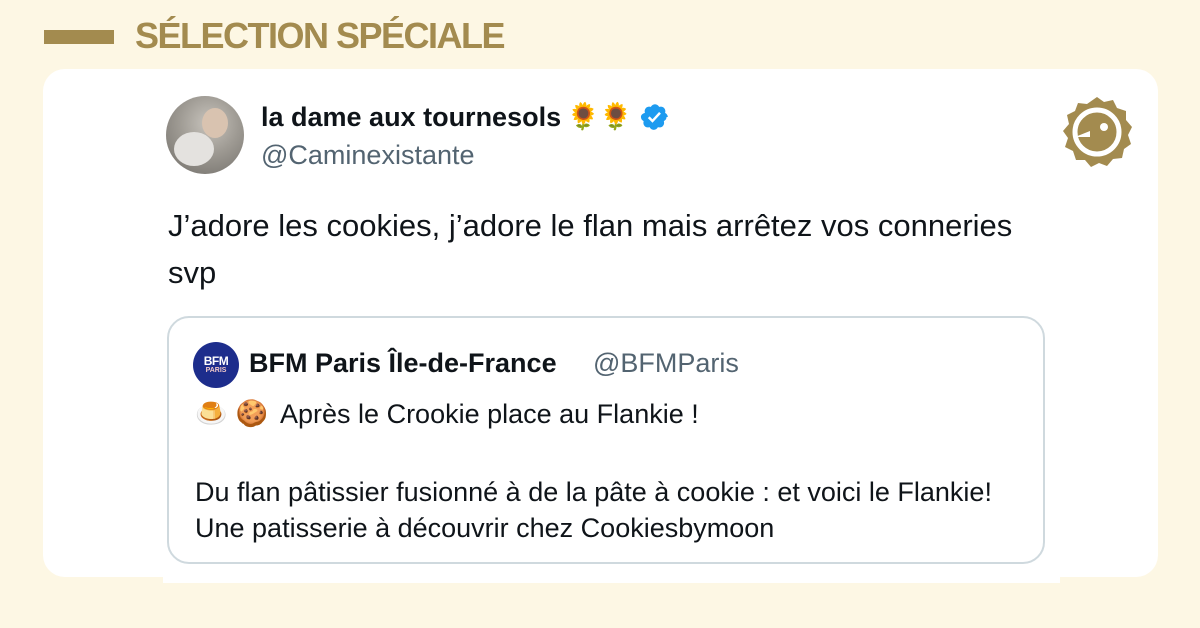 Image resolution: width=1200 pixels, height=628 pixels. I want to click on quoted-author-avatar: BFM PARIS, so click(216, 365).